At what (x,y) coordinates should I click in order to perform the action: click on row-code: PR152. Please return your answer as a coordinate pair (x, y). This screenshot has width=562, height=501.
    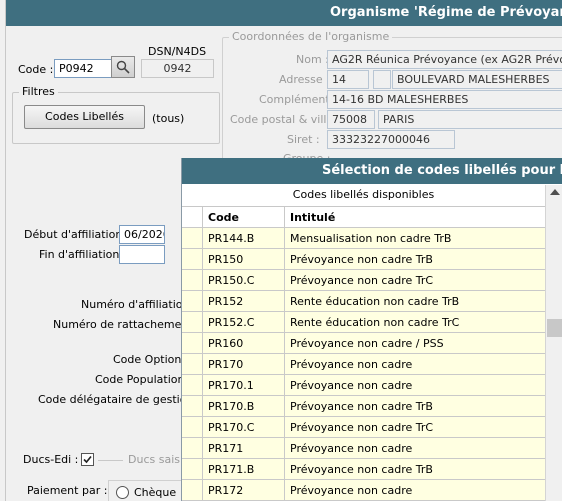
    Looking at the image, I should click on (243, 301).